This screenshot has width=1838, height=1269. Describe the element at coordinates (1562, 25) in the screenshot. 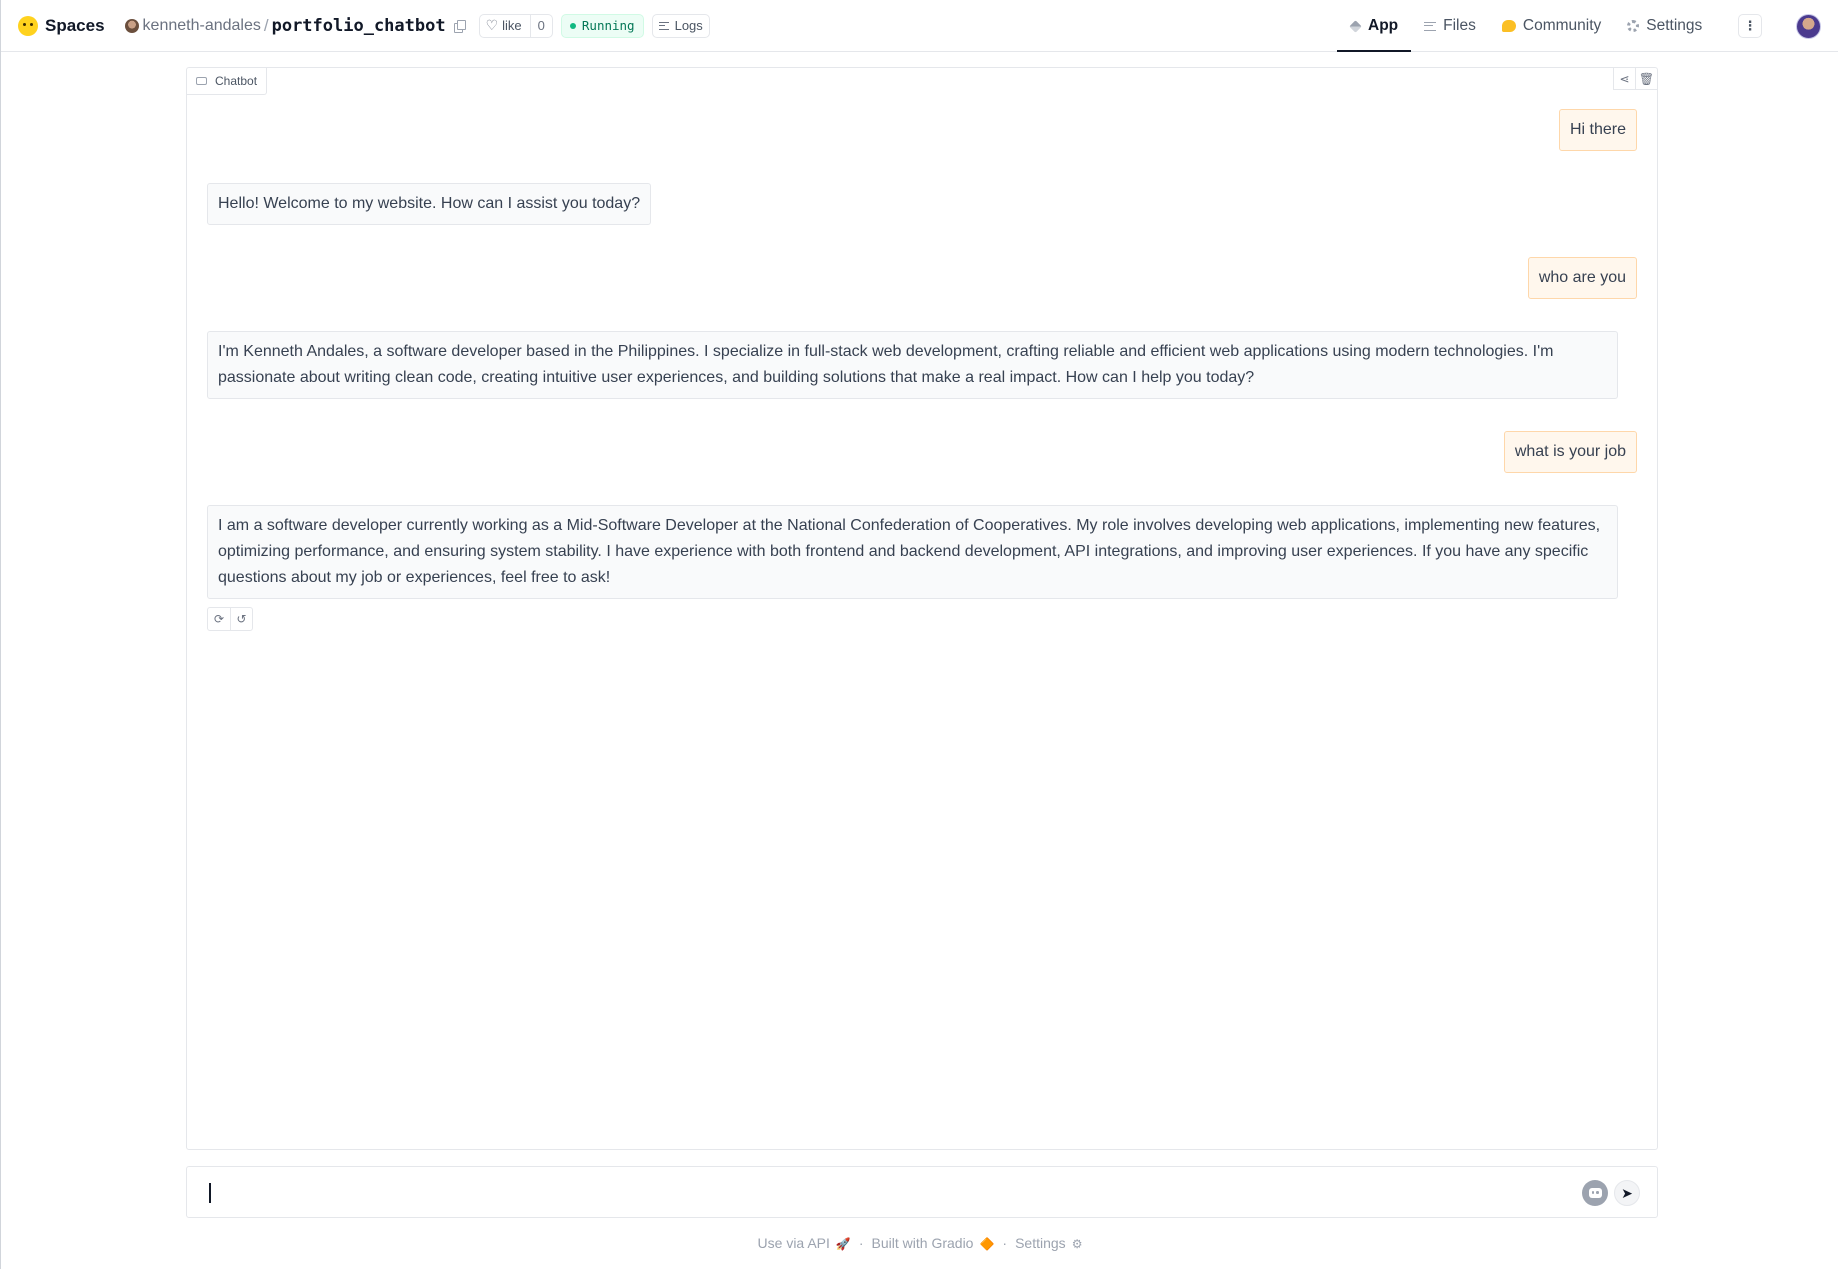

I see `tab-community-label: Community` at that location.